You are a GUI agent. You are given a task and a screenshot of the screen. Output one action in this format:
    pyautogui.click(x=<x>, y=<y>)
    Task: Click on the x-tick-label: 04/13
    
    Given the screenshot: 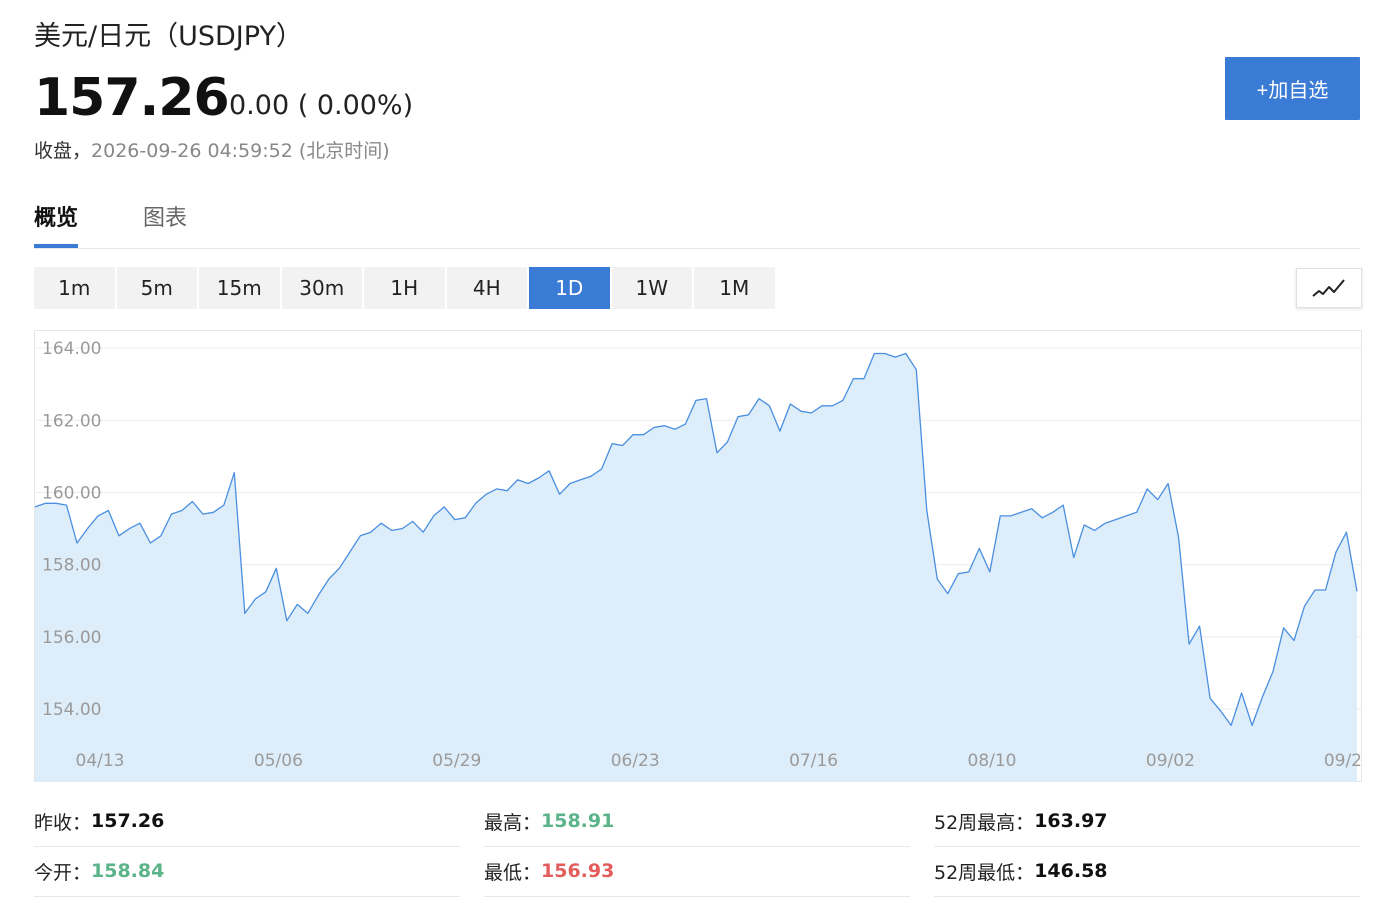 What is the action you would take?
    pyautogui.click(x=100, y=761)
    